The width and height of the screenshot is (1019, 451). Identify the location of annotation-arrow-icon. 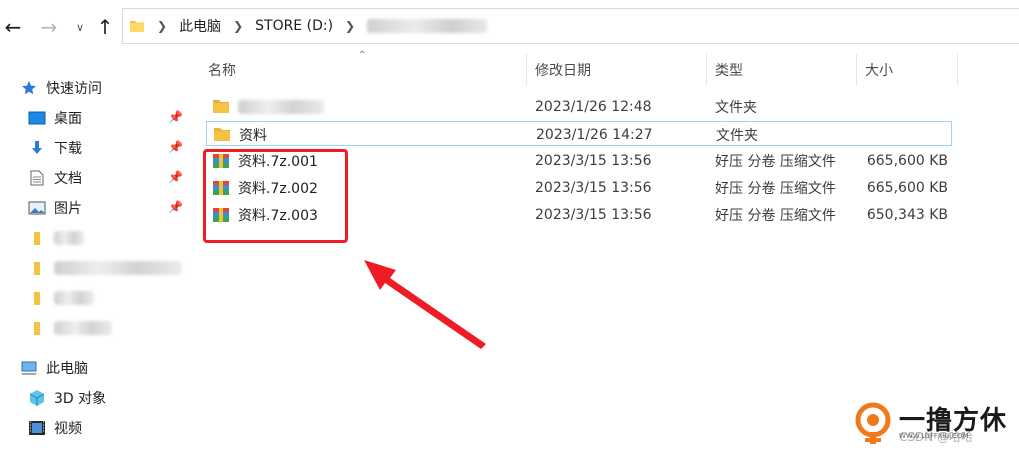
(425, 304).